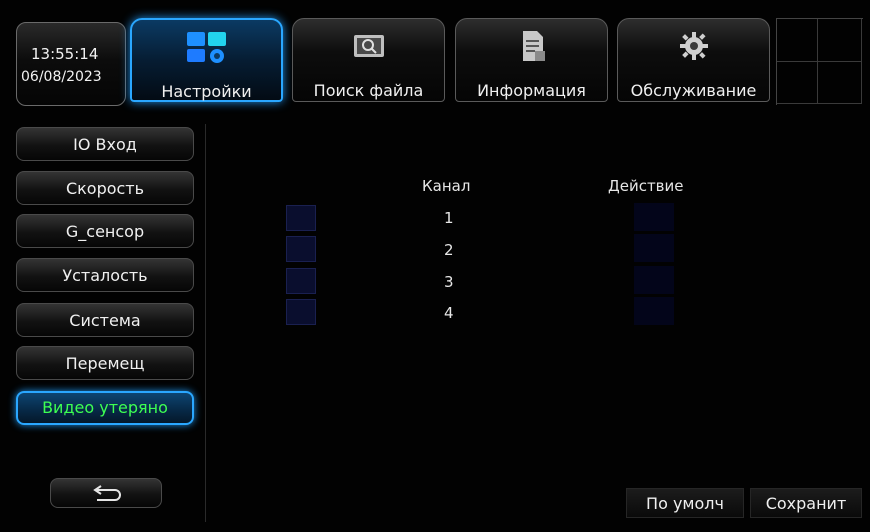 The image size is (870, 532). Describe the element at coordinates (449, 250) in the screenshot. I see `channel-number-2: 2` at that location.